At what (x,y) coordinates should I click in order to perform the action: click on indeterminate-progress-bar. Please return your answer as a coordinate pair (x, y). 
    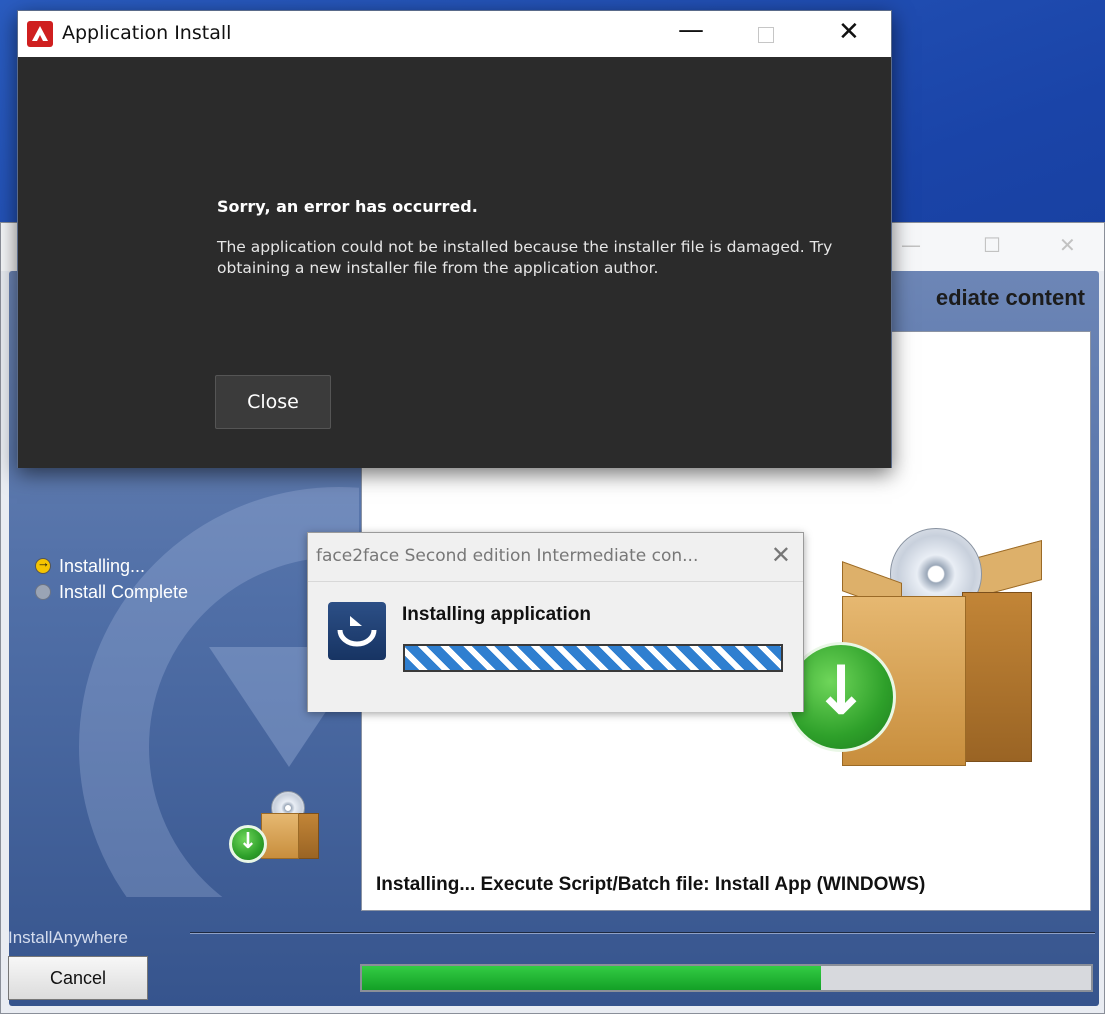
    Looking at the image, I should click on (593, 658).